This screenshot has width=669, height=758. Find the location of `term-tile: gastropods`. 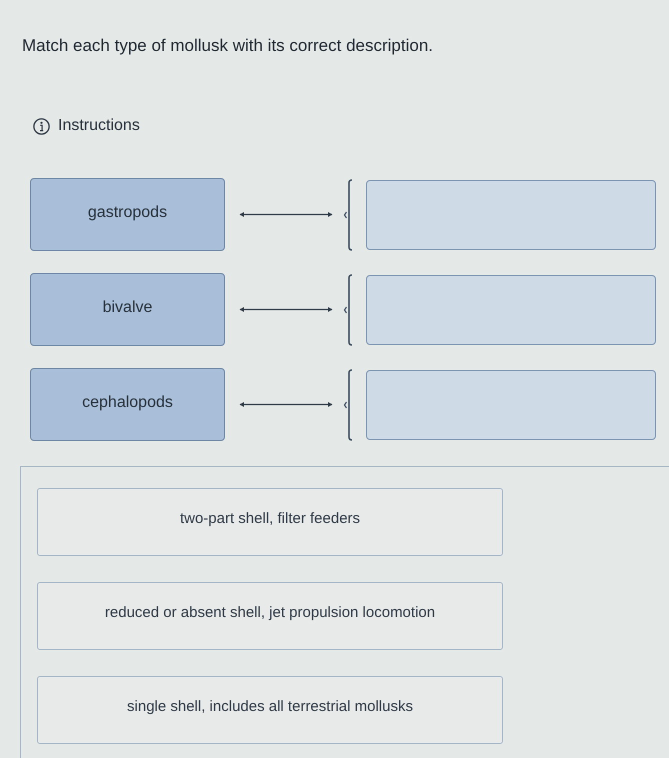

term-tile: gastropods is located at coordinates (127, 215).